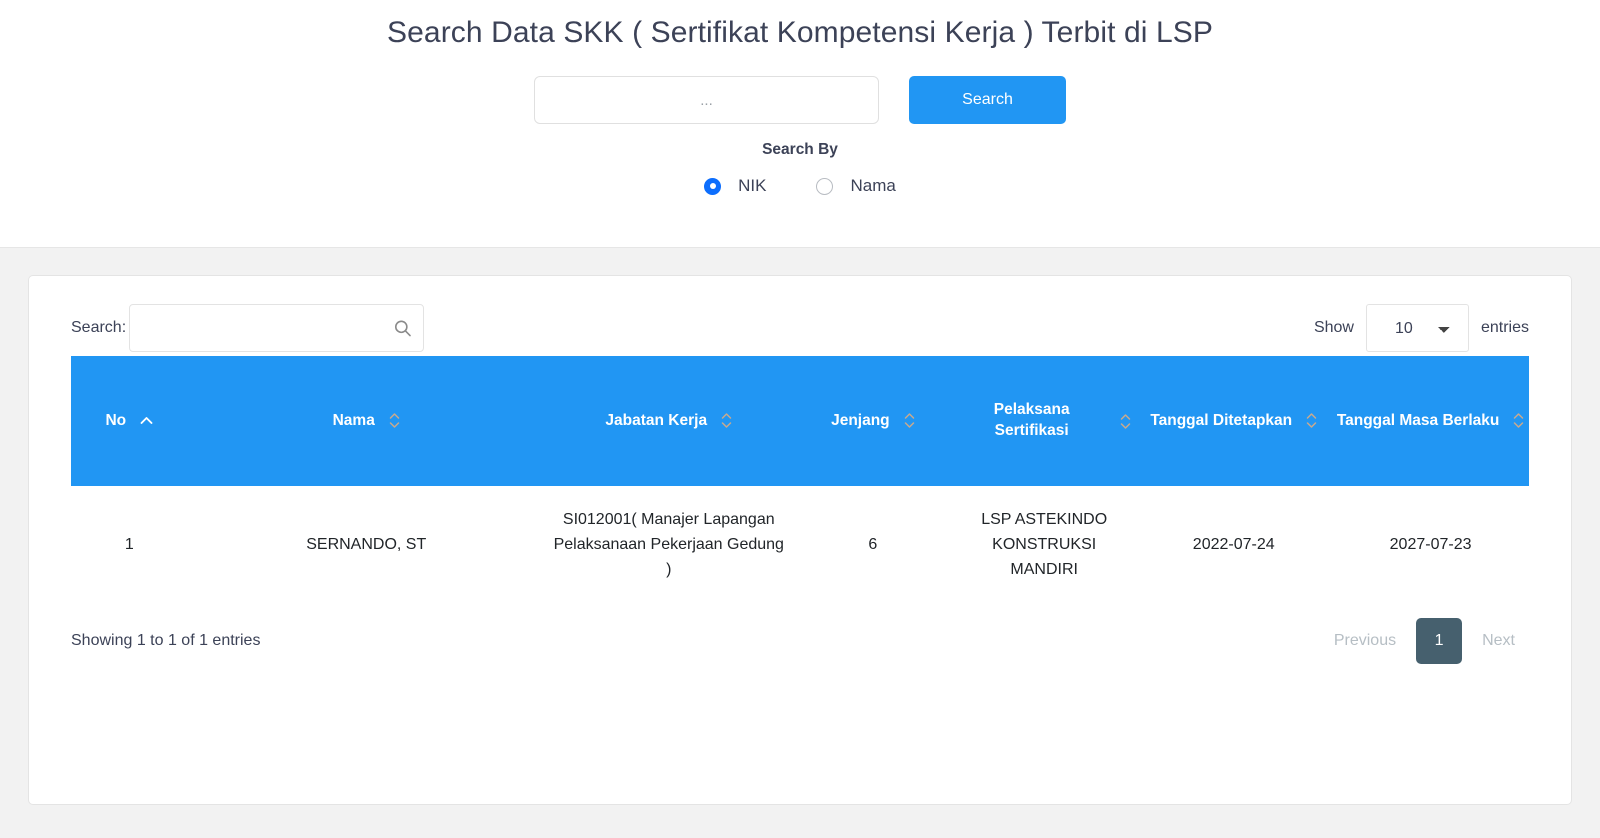 The image size is (1600, 838). I want to click on pagination-next: Next, so click(1498, 641).